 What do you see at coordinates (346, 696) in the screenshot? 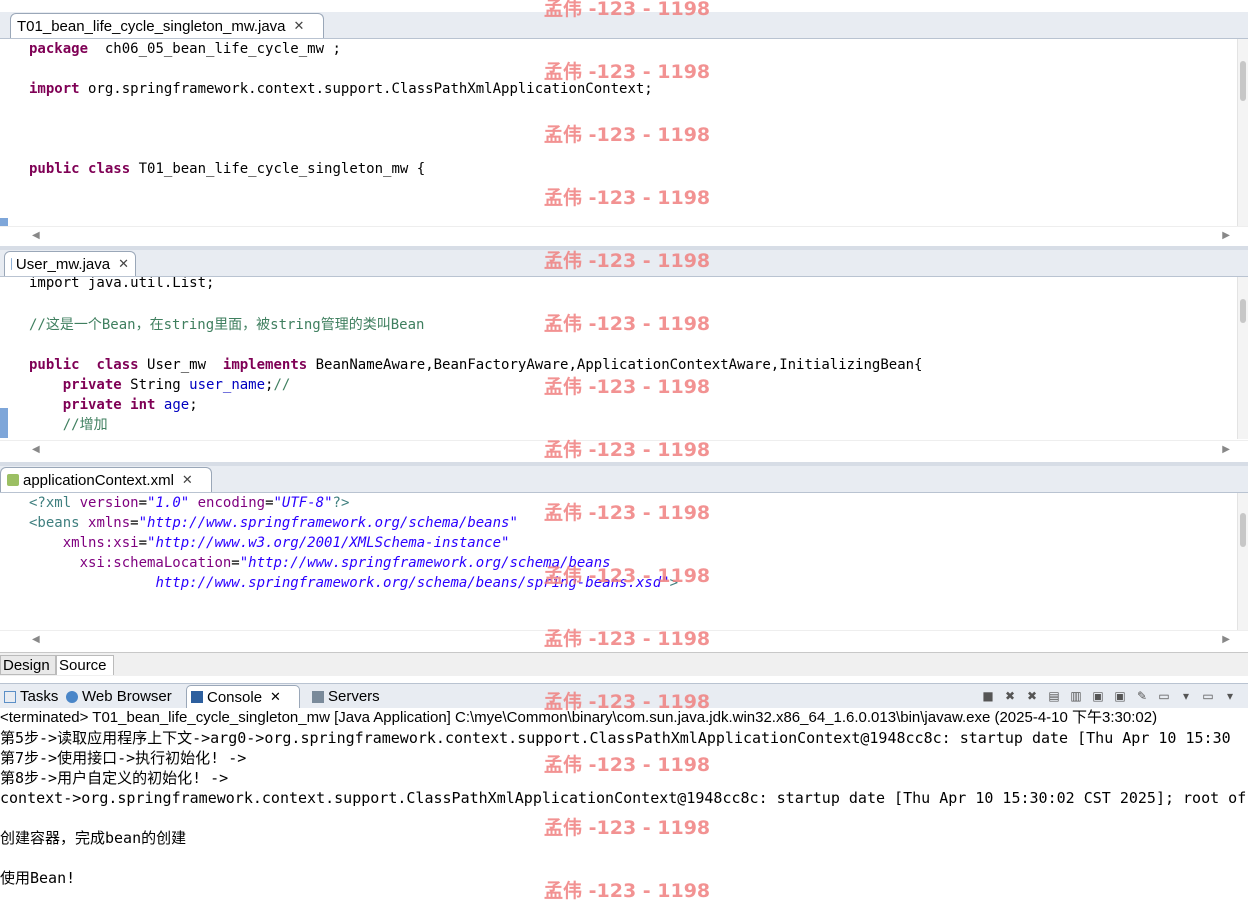
I see `tab-servers: Servers` at bounding box center [346, 696].